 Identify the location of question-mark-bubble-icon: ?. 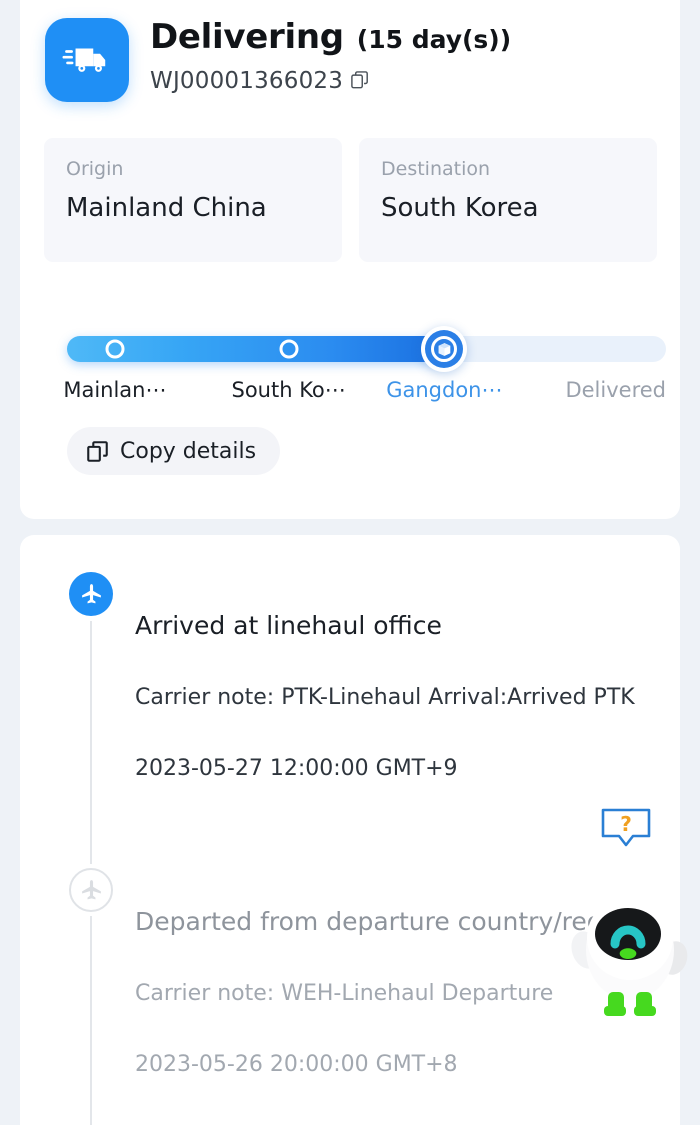
(626, 830).